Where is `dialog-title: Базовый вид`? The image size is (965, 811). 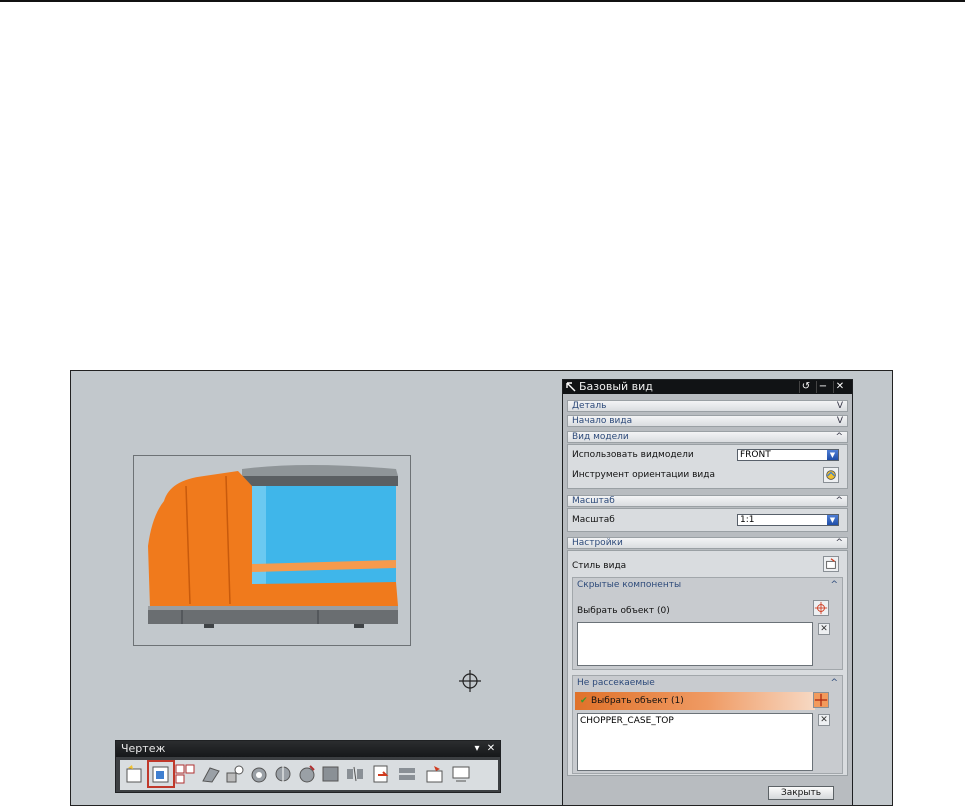
dialog-title: Базовый вид is located at coordinates (616, 386).